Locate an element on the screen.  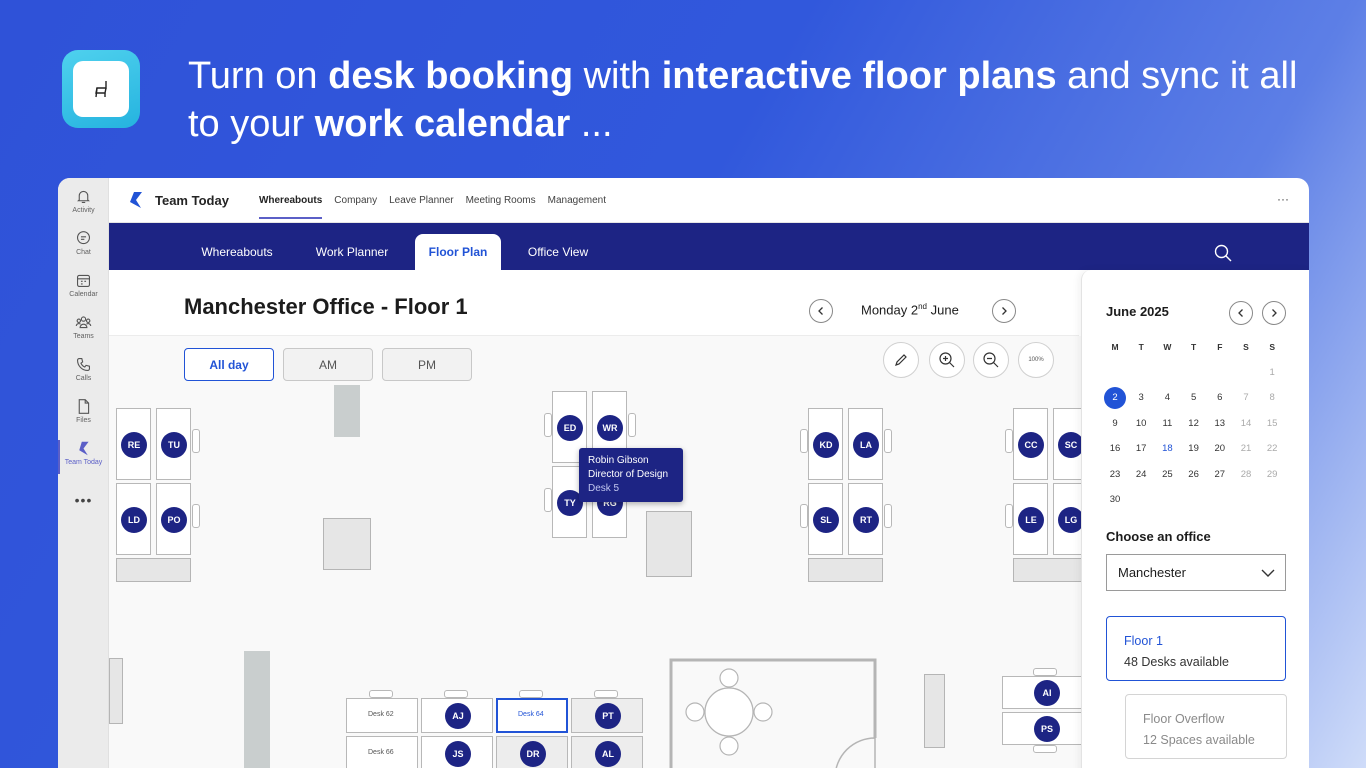
desk: AJ is located at coordinates (457, 715).